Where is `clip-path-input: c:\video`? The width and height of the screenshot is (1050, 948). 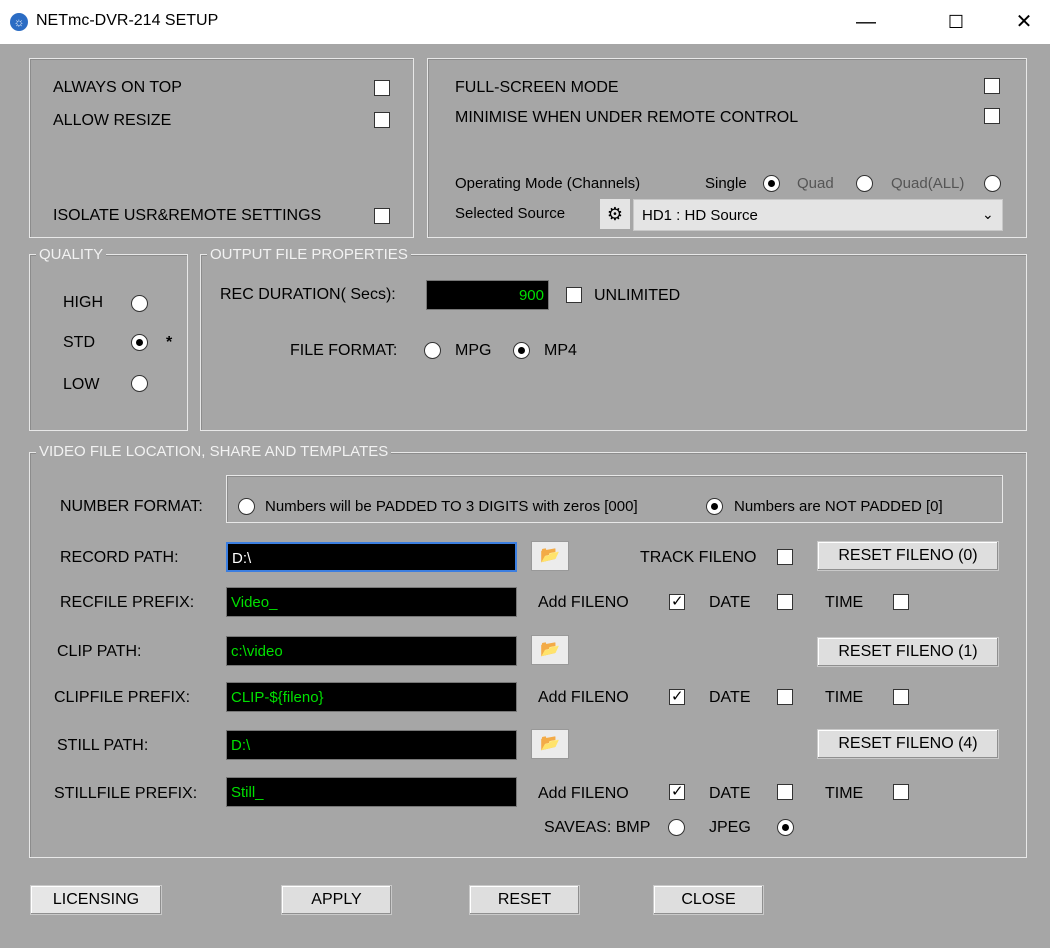
clip-path-input: c:\video is located at coordinates (371, 651).